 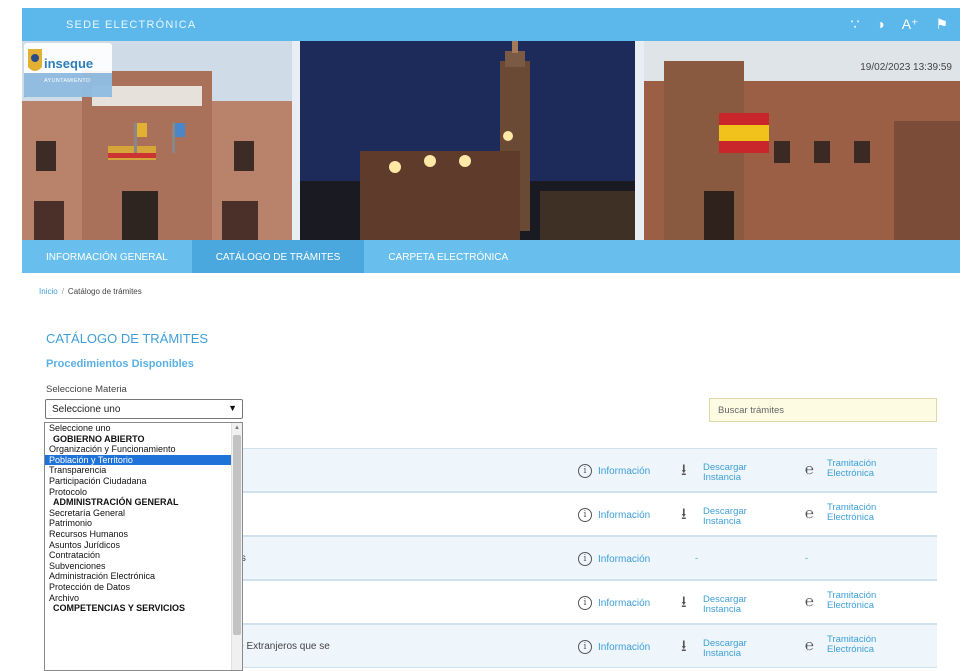 What do you see at coordinates (157, 140) in the screenshot?
I see `town-hall-photo: inseque AYUNTAMIENTO` at bounding box center [157, 140].